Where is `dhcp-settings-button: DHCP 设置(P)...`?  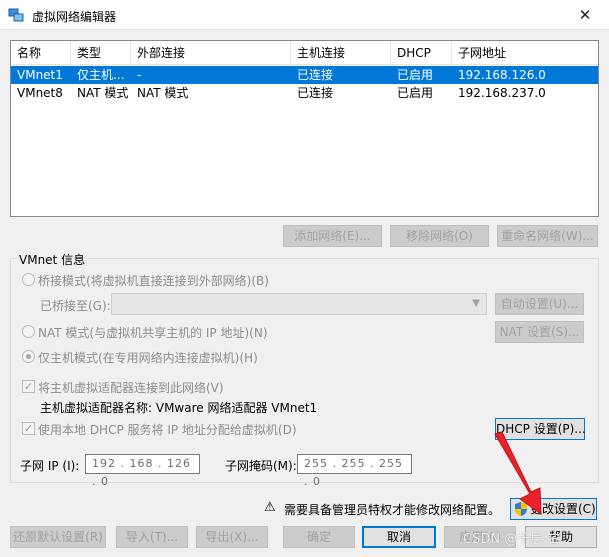
dhcp-settings-button: DHCP 设置(P)... is located at coordinates (540, 429).